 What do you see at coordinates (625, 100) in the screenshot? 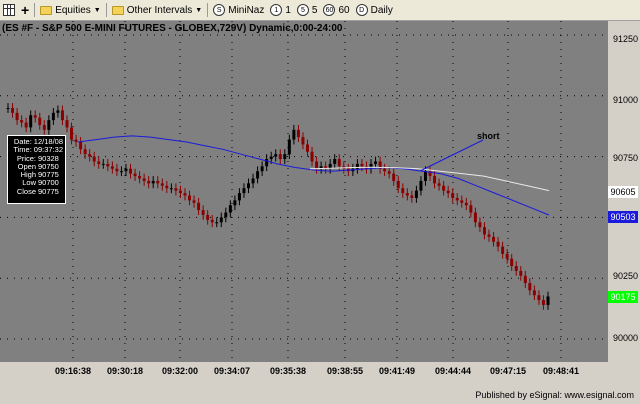
I see `price-tick-label: 91000` at bounding box center [625, 100].